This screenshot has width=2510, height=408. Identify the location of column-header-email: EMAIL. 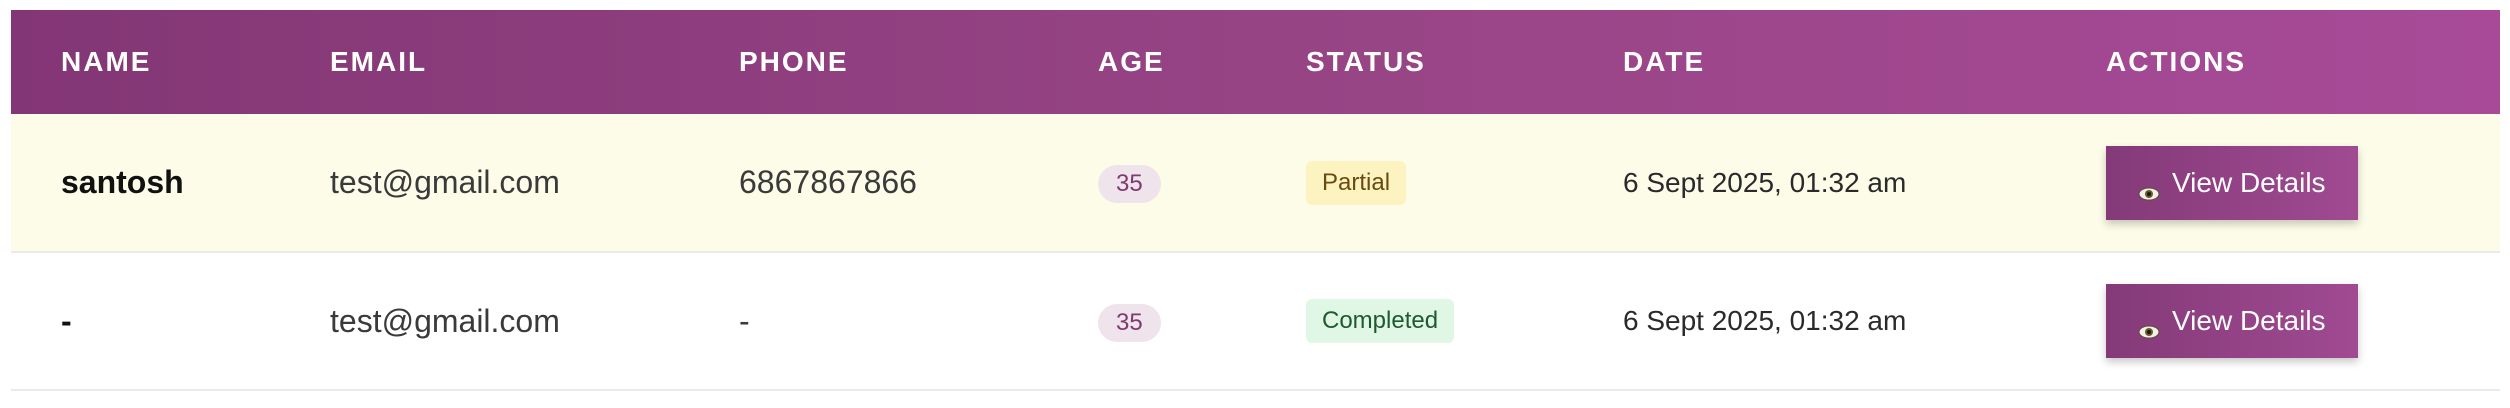
(379, 61).